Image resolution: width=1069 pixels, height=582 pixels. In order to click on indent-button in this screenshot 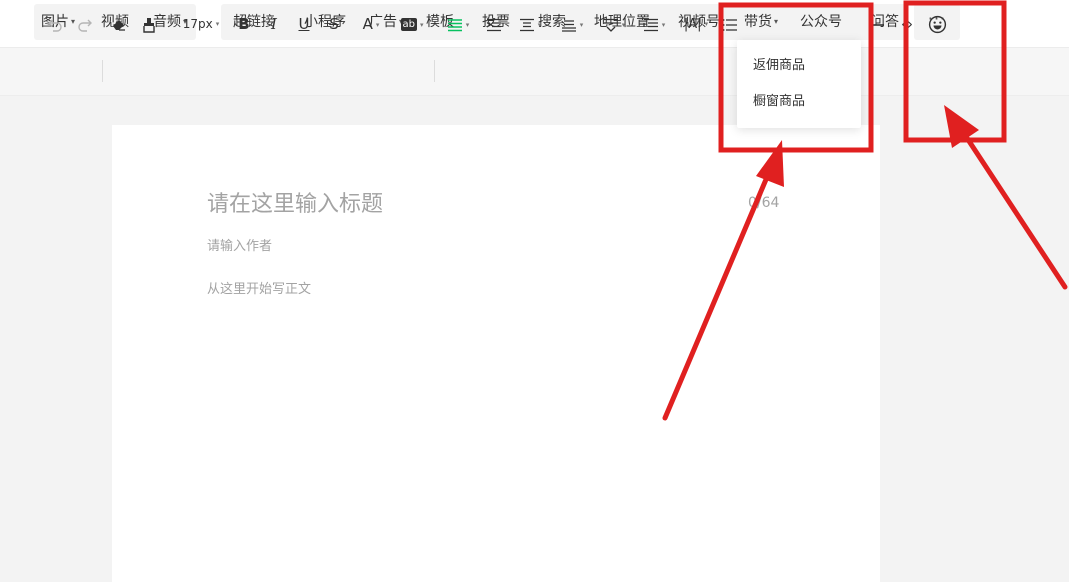, I will do `click(494, 24)`.